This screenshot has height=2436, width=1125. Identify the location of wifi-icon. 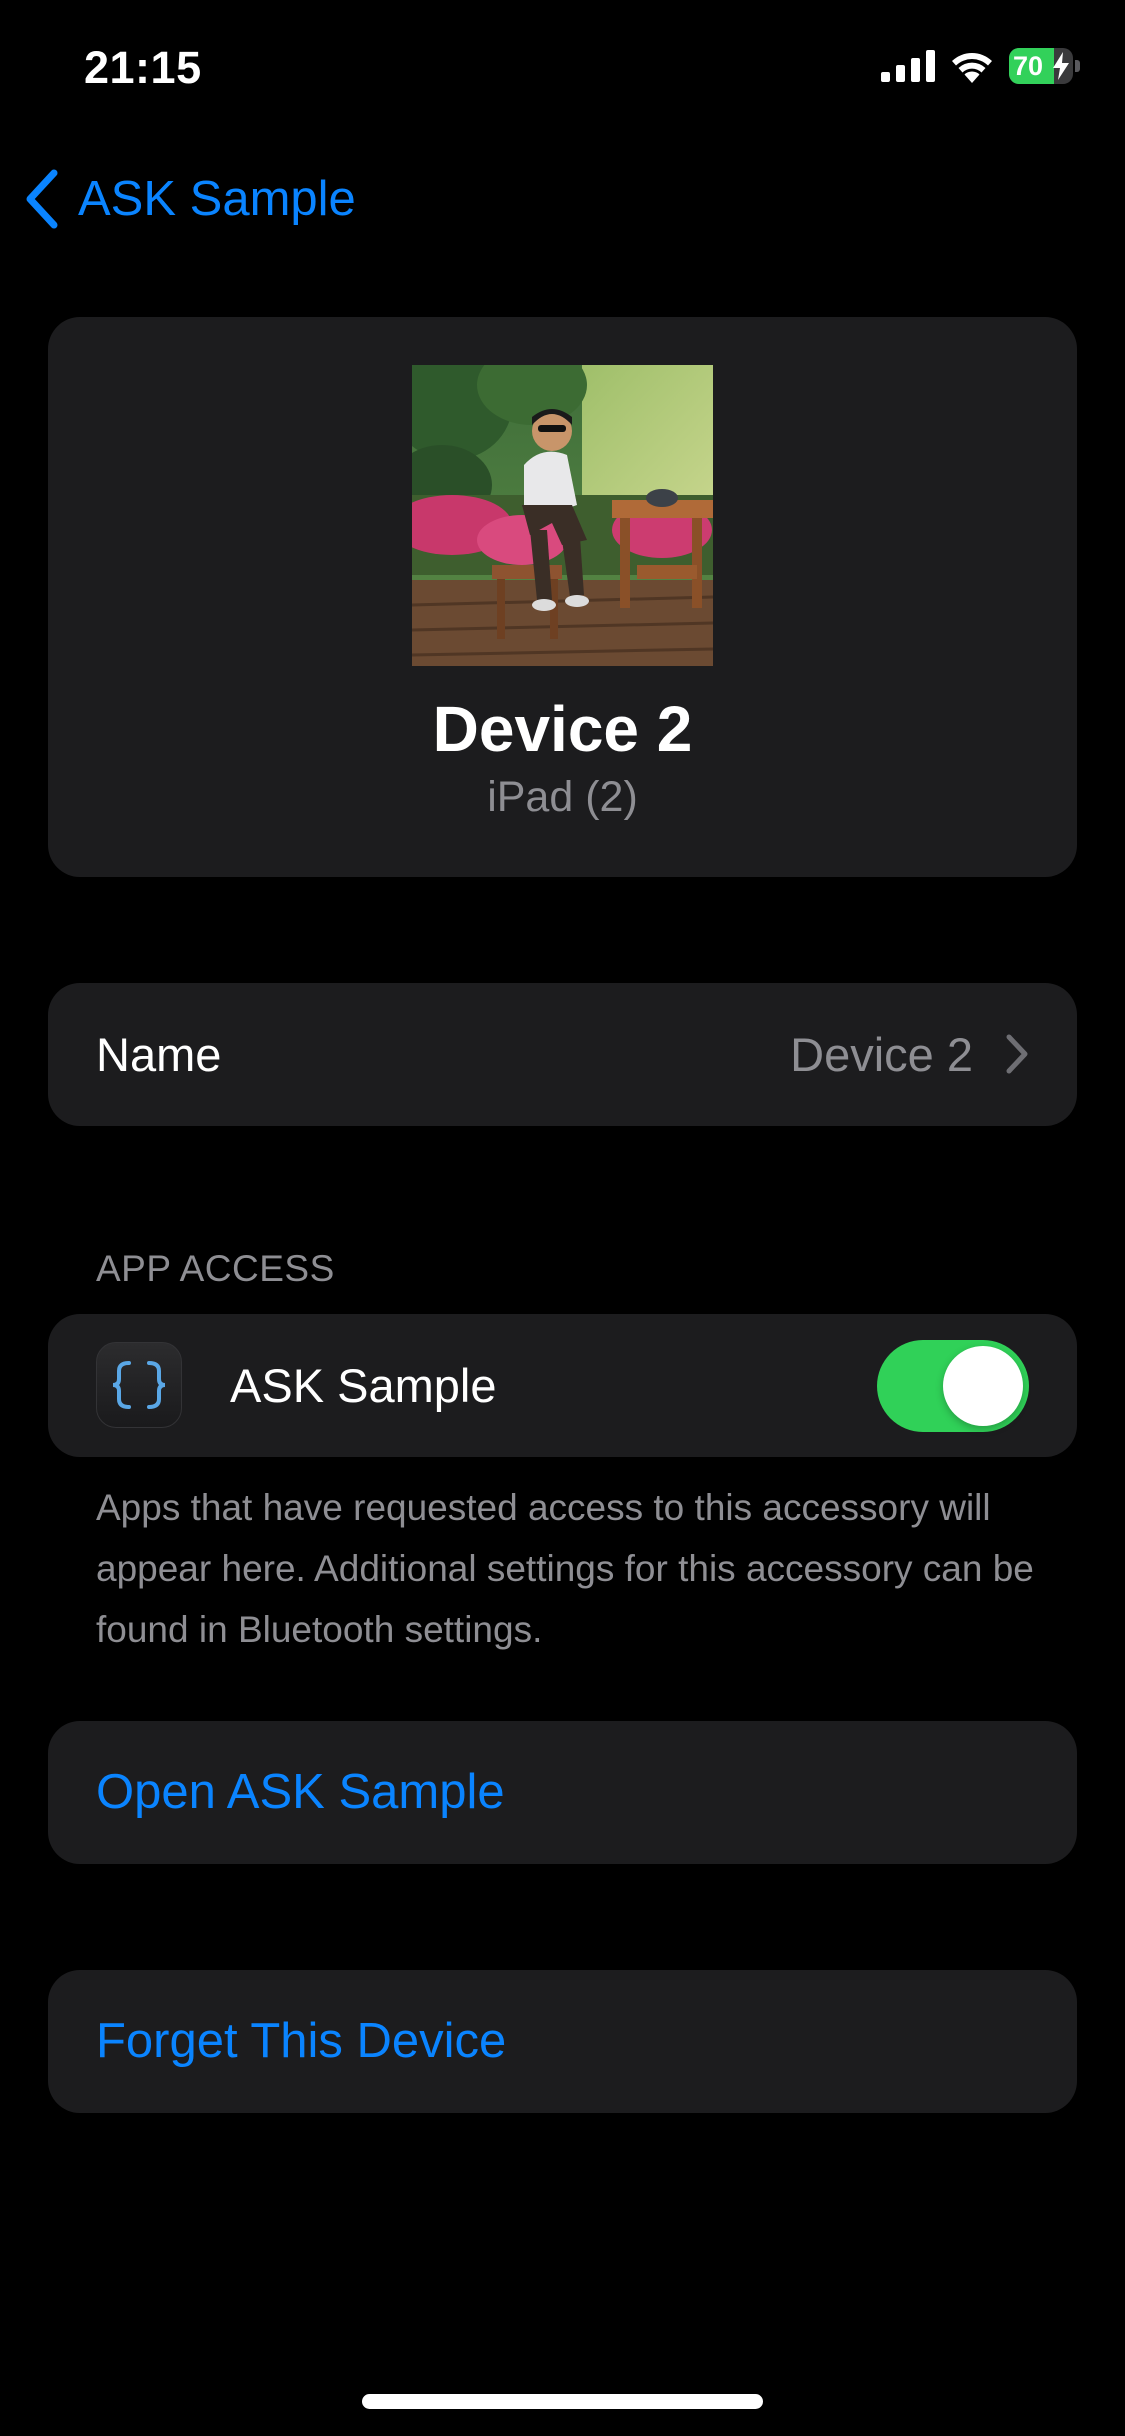
(972, 68).